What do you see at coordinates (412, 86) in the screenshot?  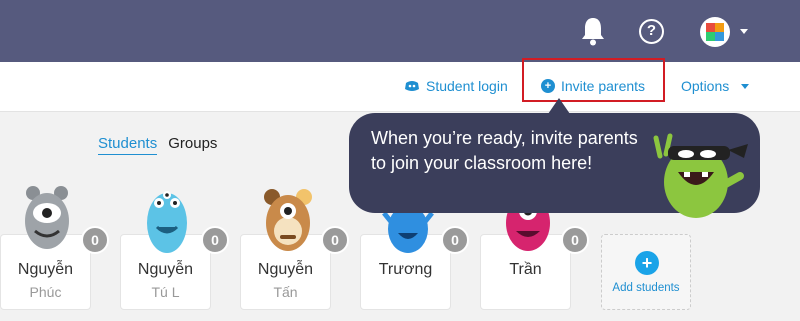 I see `monster-icon` at bounding box center [412, 86].